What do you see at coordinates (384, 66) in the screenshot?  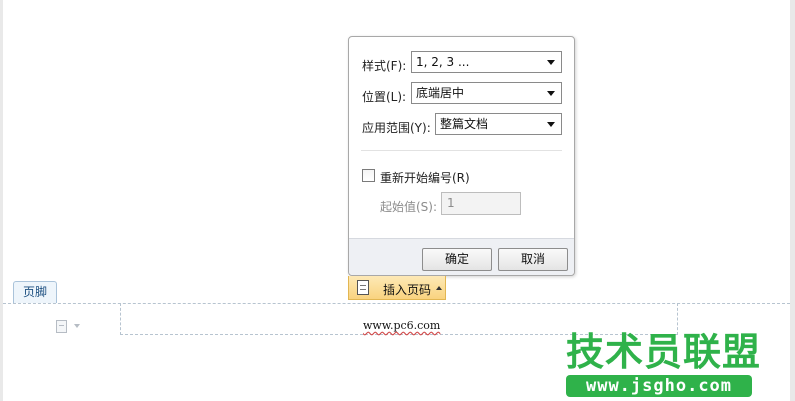 I see `style-label: 样式(F):` at bounding box center [384, 66].